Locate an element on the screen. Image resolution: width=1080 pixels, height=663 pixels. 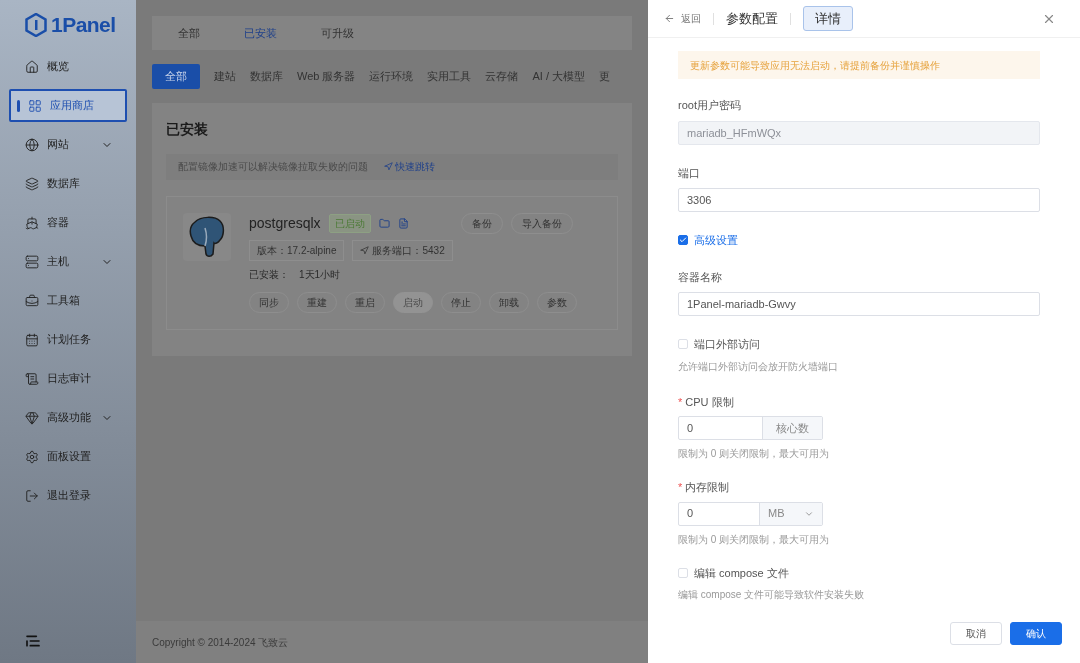
sidebar-item: 高级功能 is located at coordinates (68, 417).